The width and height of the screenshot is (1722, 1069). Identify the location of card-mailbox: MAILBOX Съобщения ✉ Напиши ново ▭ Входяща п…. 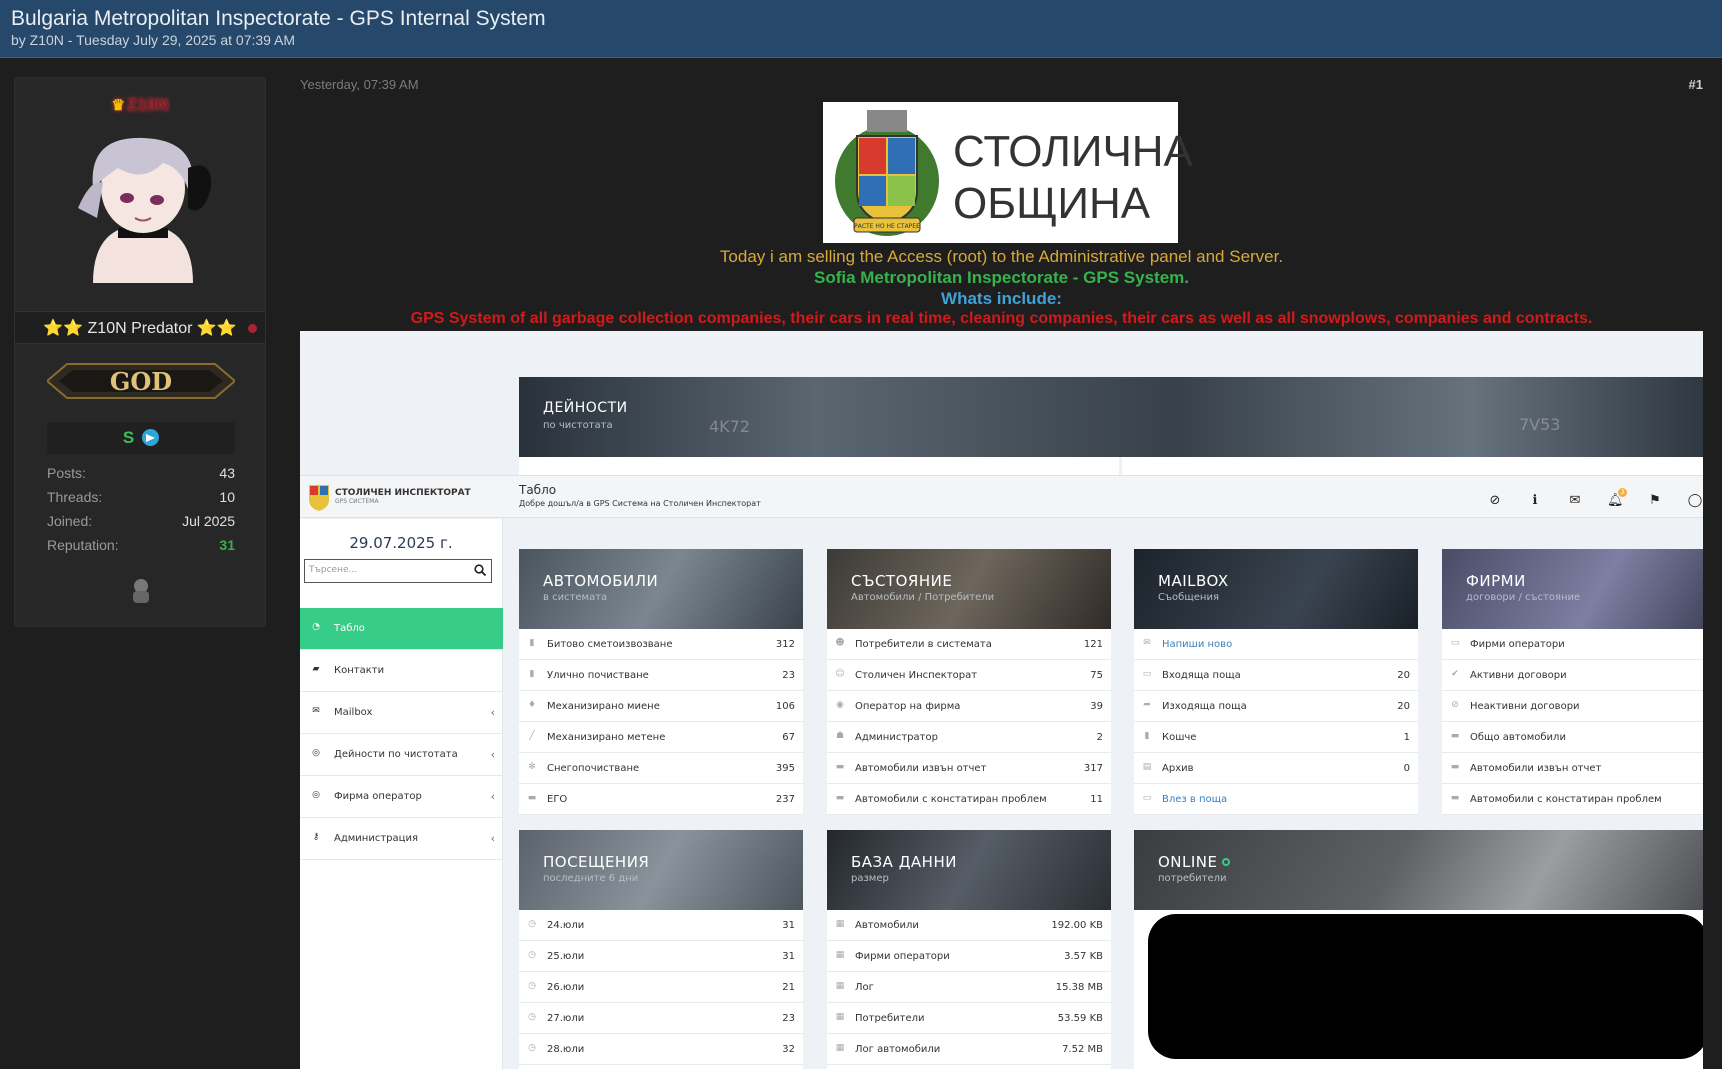
(1276, 682).